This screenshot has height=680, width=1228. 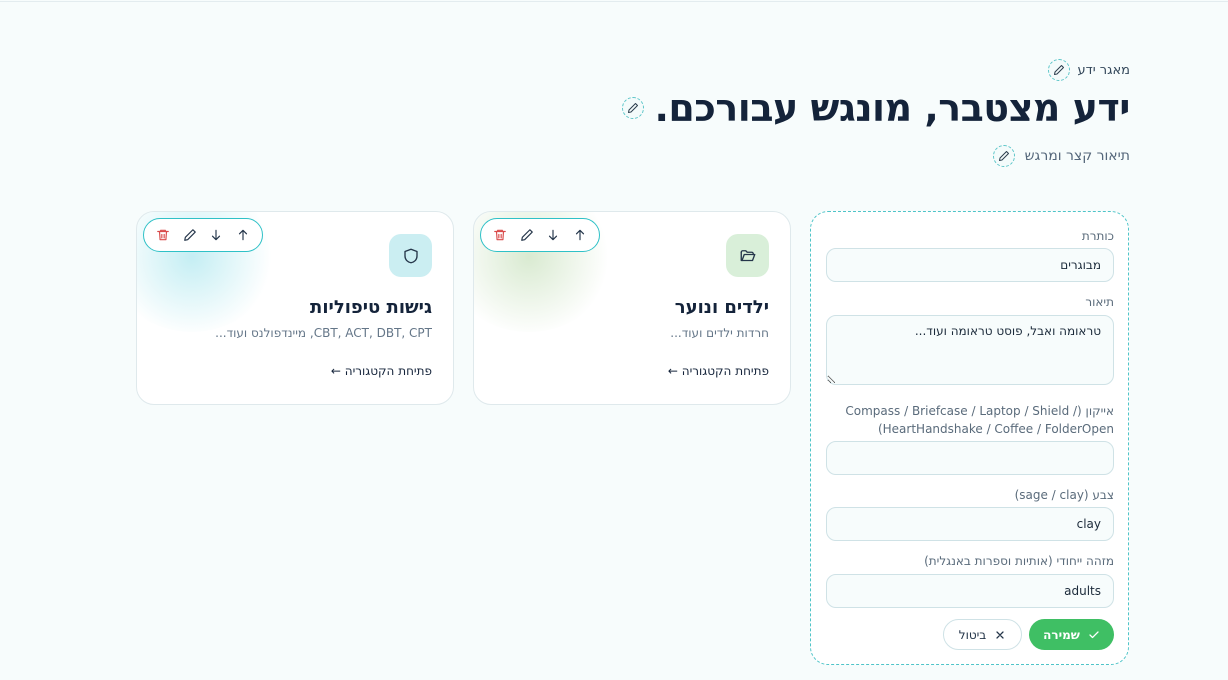 I want to click on save-button: שמירה, so click(x=1071, y=634).